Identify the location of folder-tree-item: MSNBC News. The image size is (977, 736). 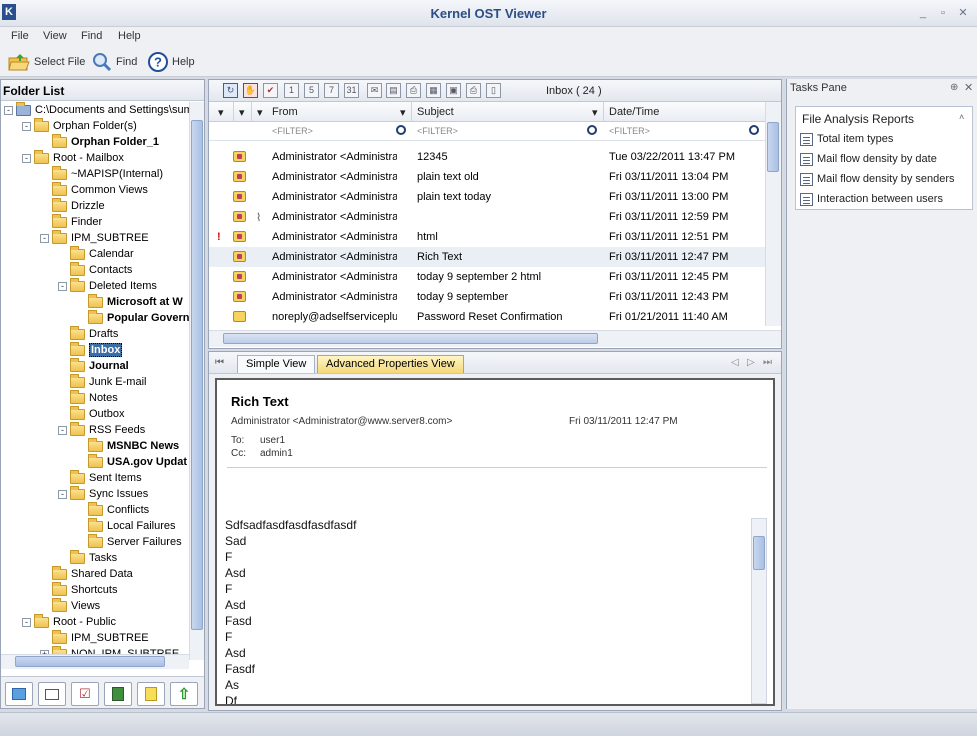
(133, 445).